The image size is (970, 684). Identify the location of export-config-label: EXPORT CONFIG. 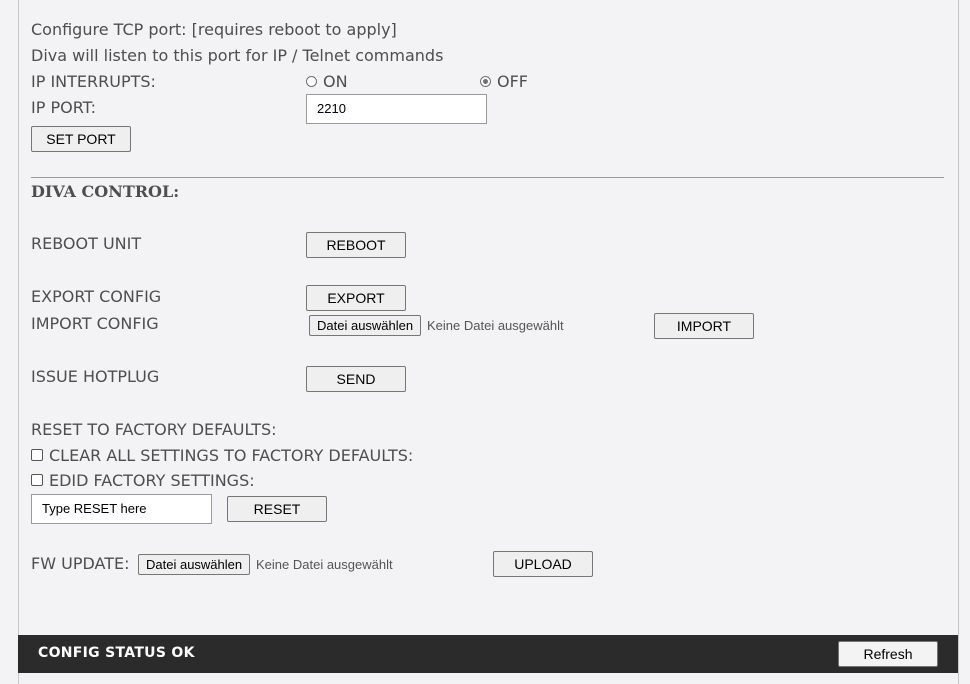
(96, 296).